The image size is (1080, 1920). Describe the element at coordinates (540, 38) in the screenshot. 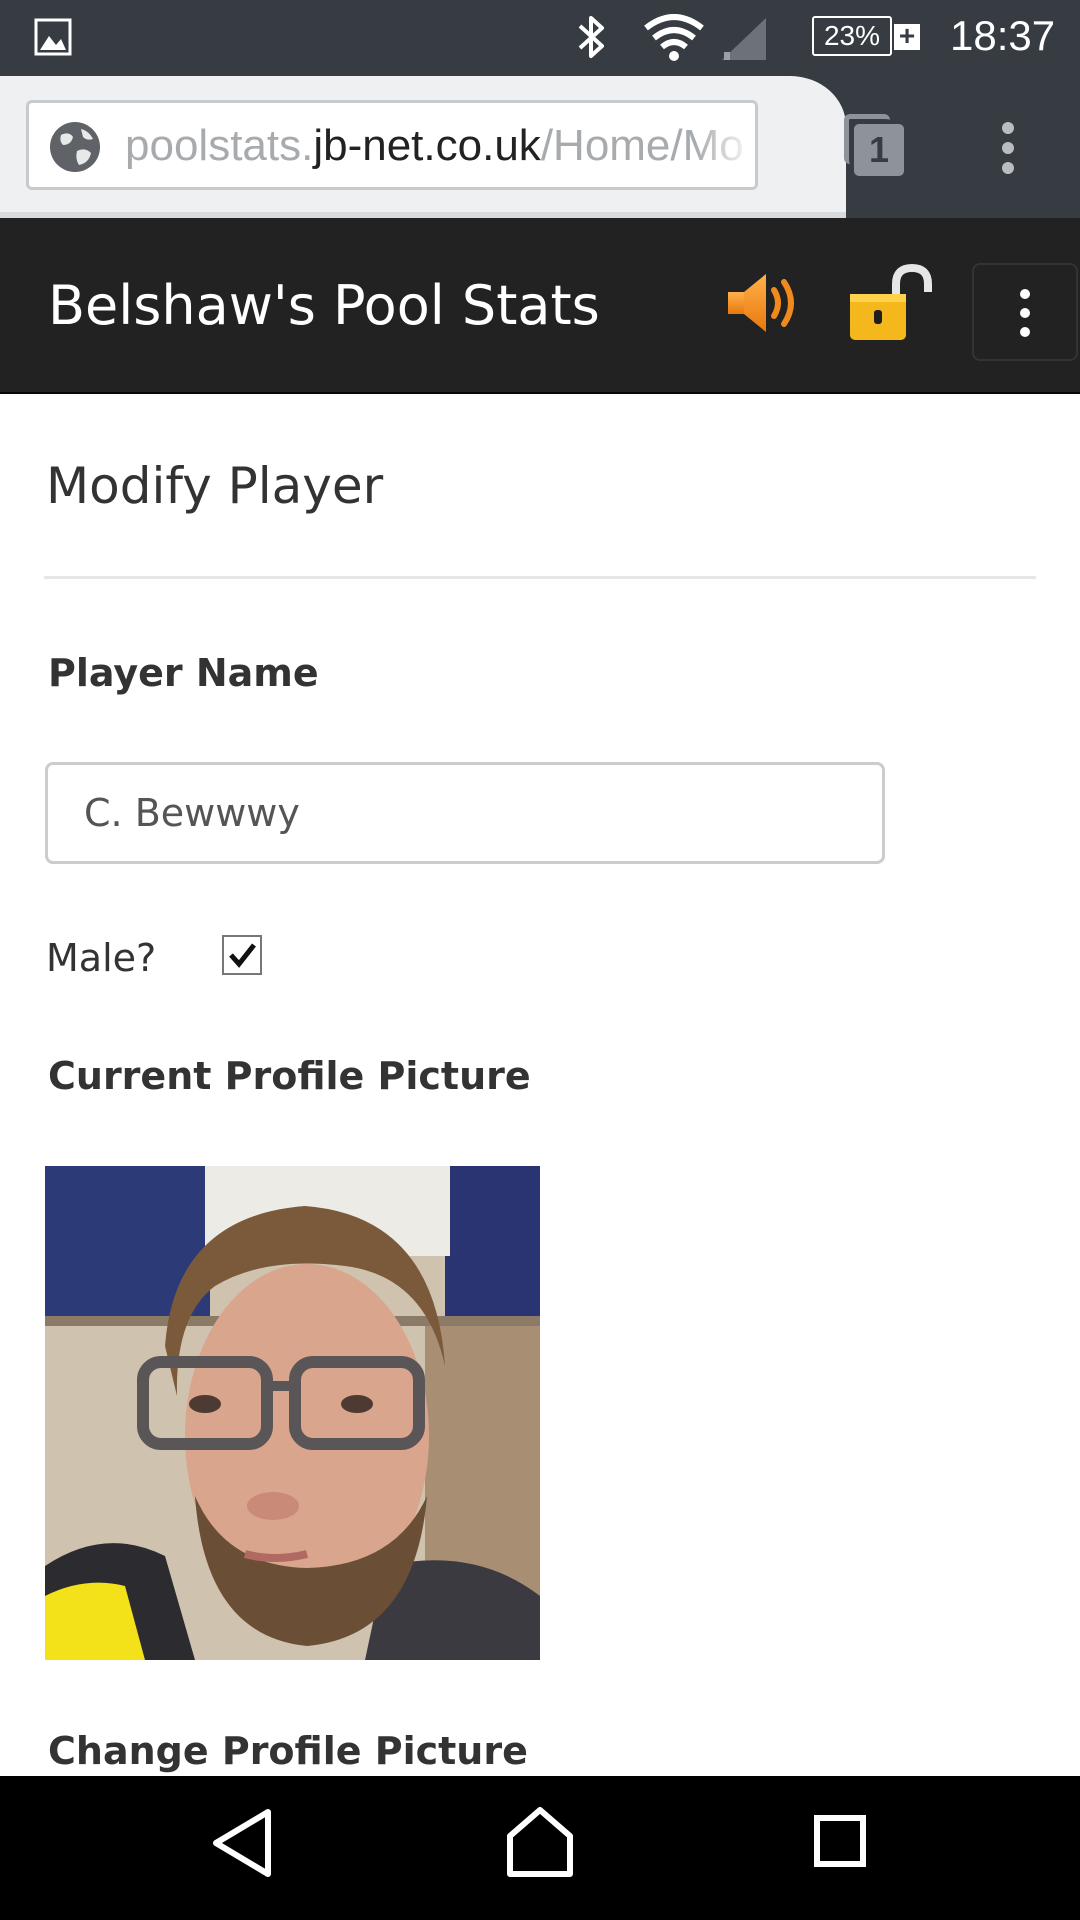

I see `status-bar: 23% + 18:37` at that location.